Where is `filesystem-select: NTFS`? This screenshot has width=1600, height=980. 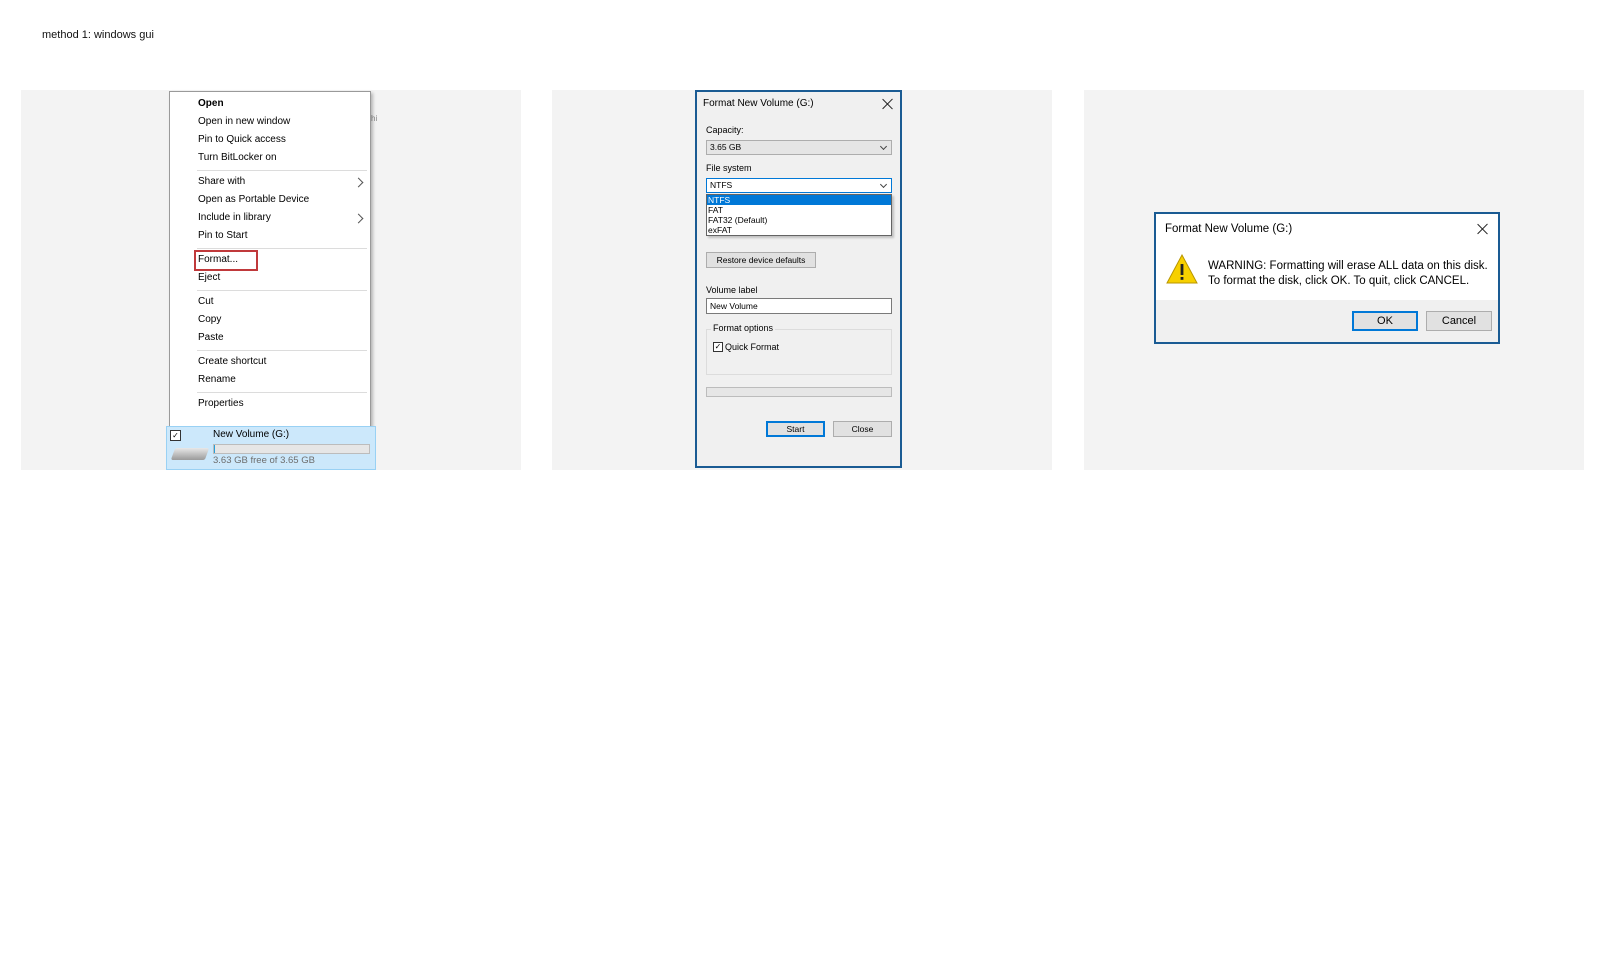 filesystem-select: NTFS is located at coordinates (799, 185).